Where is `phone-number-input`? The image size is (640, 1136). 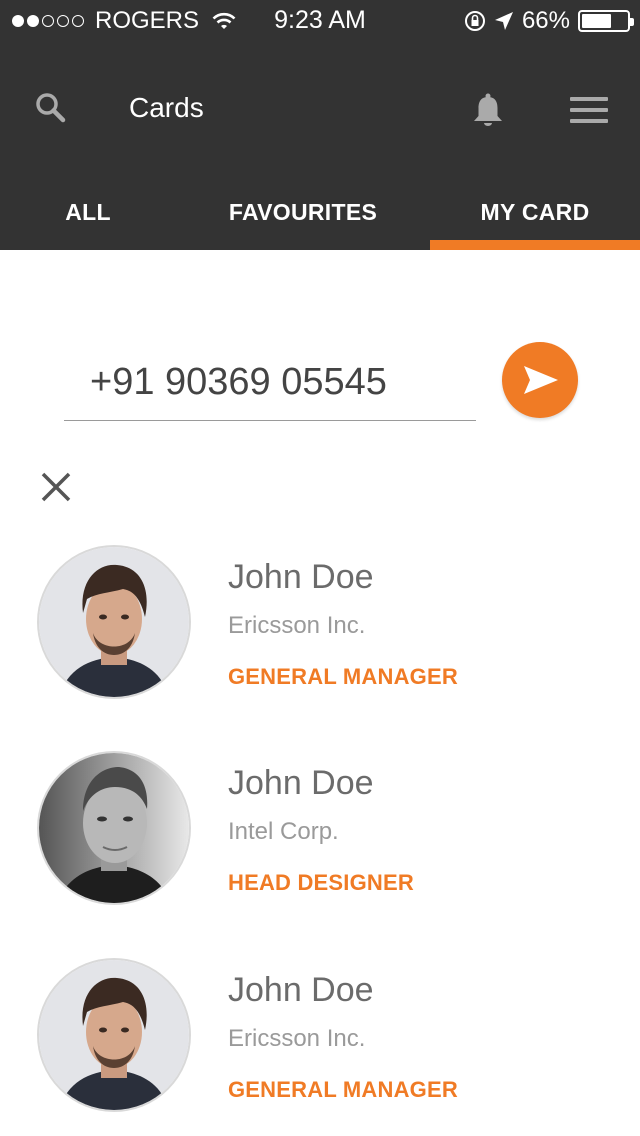
phone-number-input is located at coordinates (270, 383).